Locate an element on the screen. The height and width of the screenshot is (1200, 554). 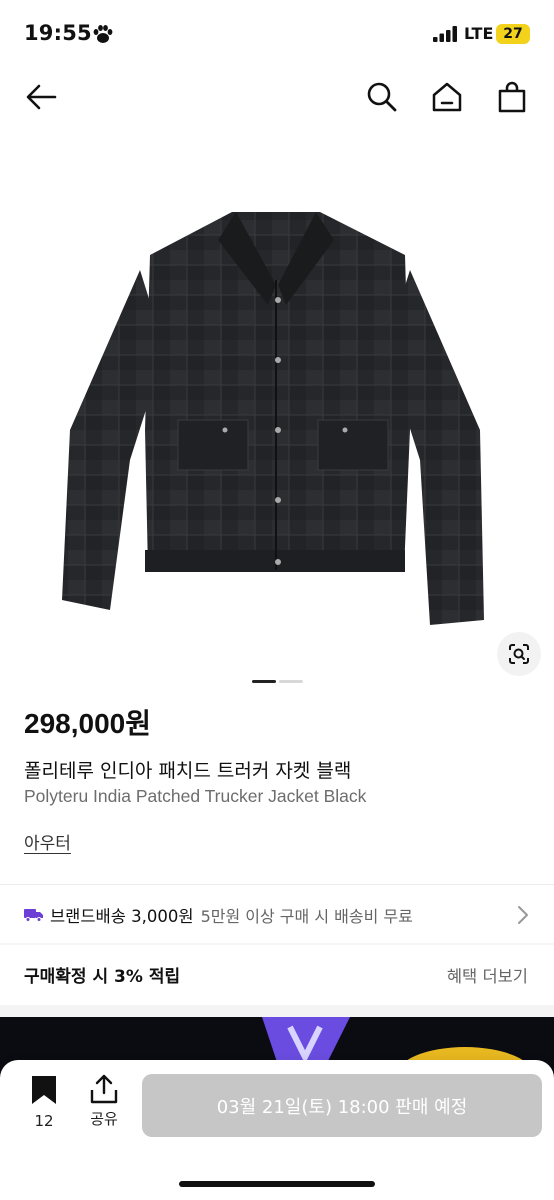
bookmark-button: 12 is located at coordinates (44, 1102).